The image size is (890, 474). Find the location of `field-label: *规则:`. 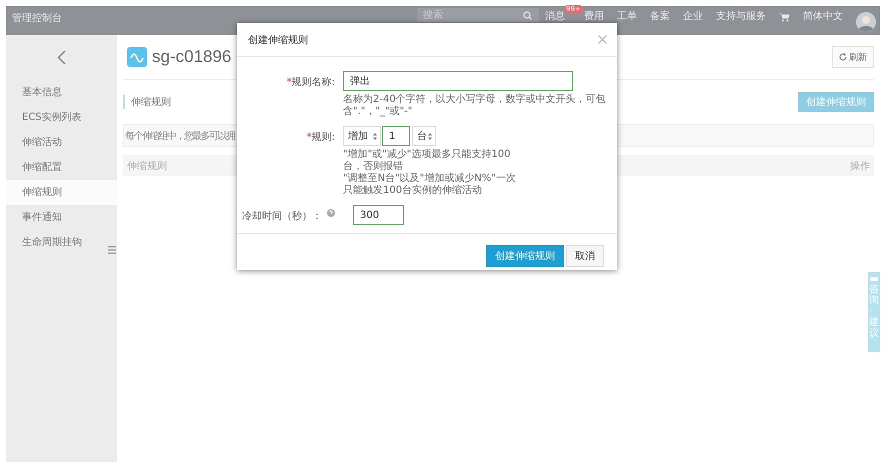

field-label: *规则: is located at coordinates (320, 137).